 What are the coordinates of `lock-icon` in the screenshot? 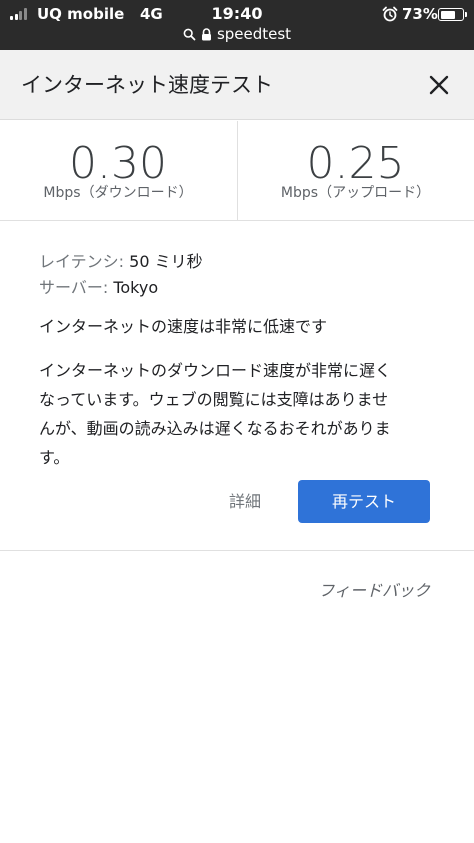 It's located at (206, 33).